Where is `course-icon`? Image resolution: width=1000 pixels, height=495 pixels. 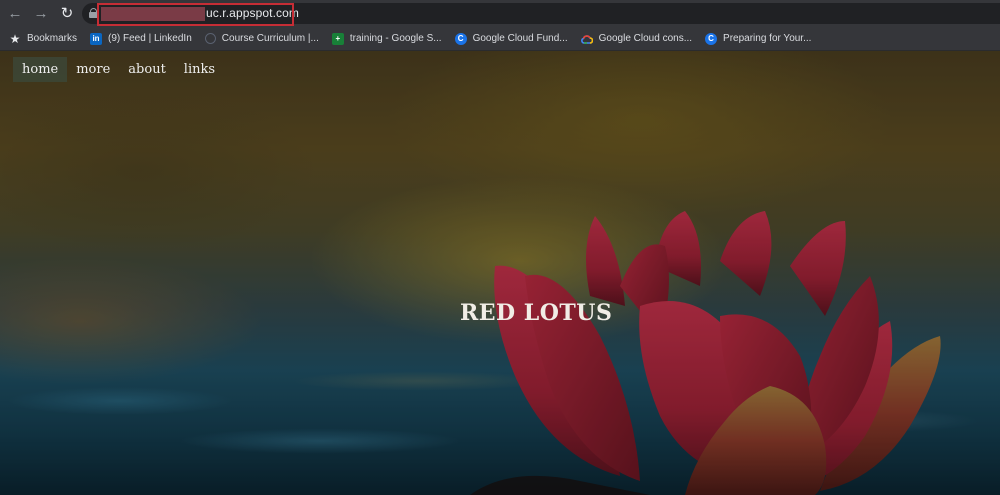
course-icon is located at coordinates (210, 38).